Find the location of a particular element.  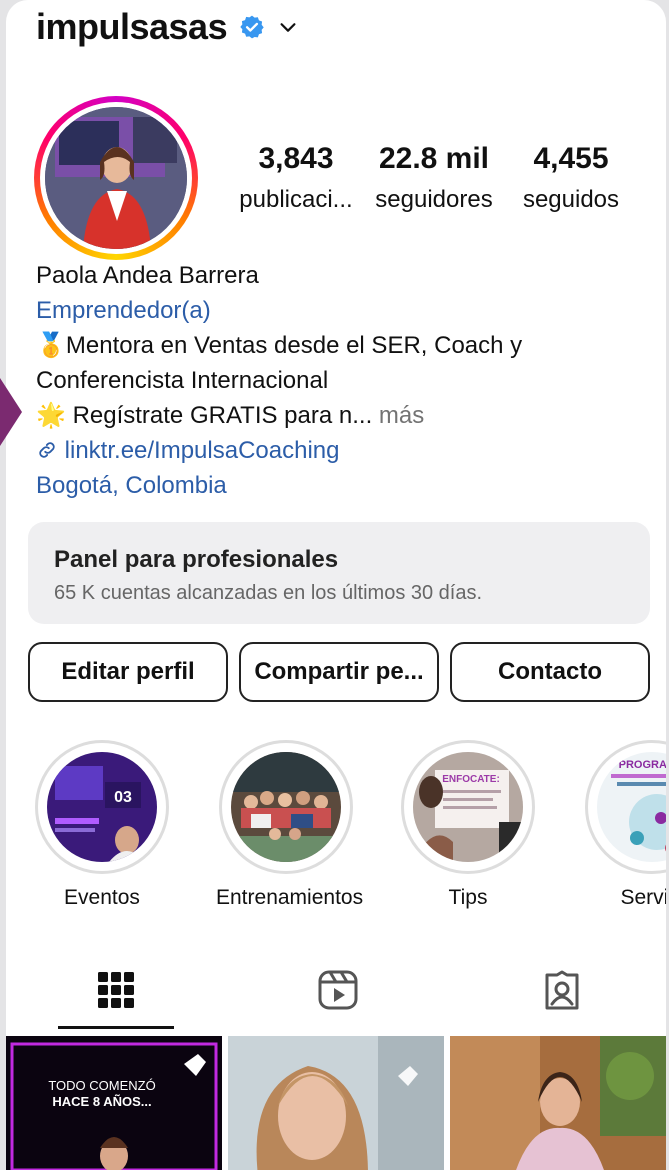

edit-profile-button: Editar perfil is located at coordinates (128, 672).